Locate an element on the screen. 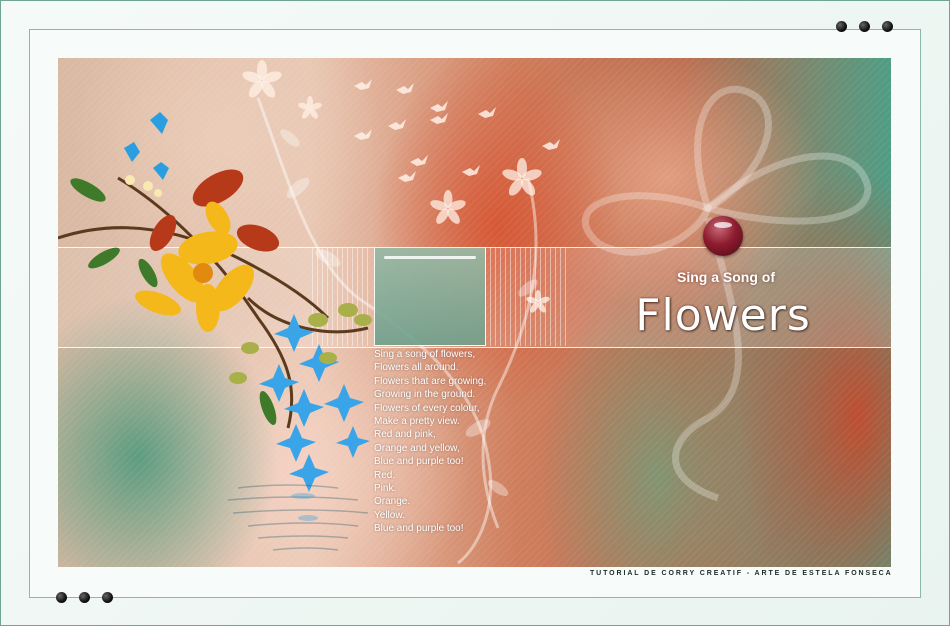 The image size is (950, 626). poem-line: Red. is located at coordinates (385, 475).